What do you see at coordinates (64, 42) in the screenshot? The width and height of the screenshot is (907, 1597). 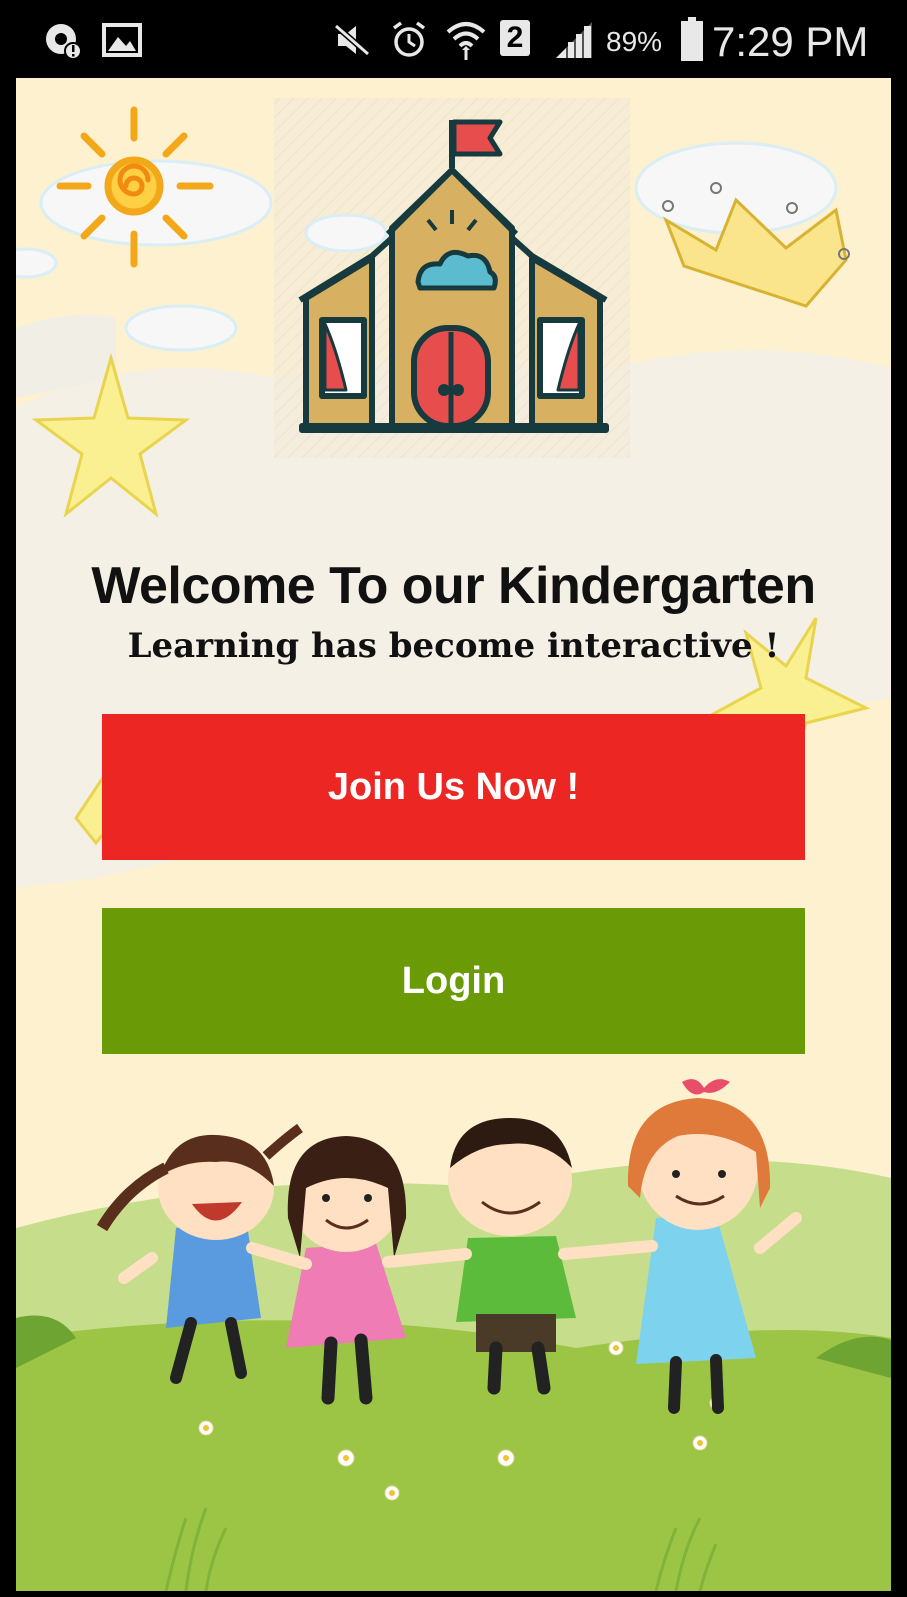 I see `chrome-icon` at bounding box center [64, 42].